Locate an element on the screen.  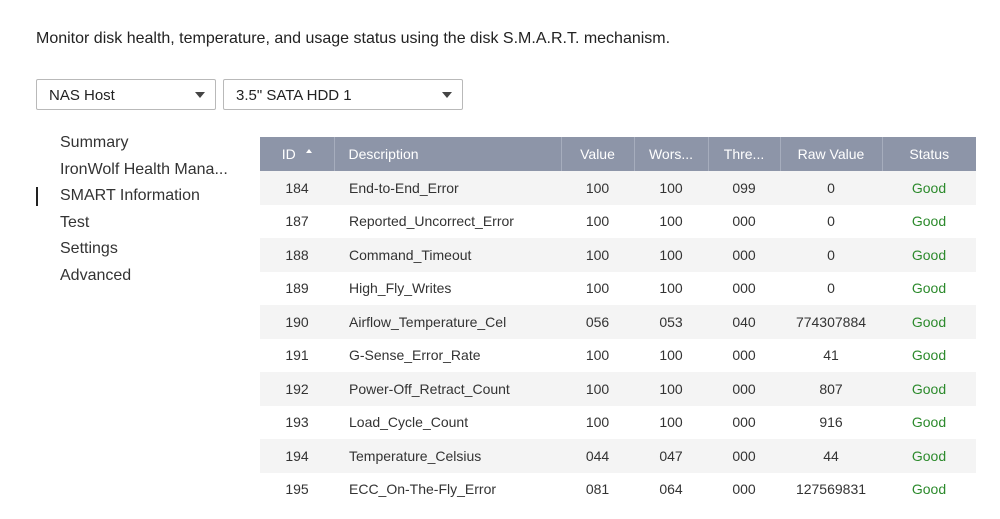
sort-ascending-icon is located at coordinates (308, 151).